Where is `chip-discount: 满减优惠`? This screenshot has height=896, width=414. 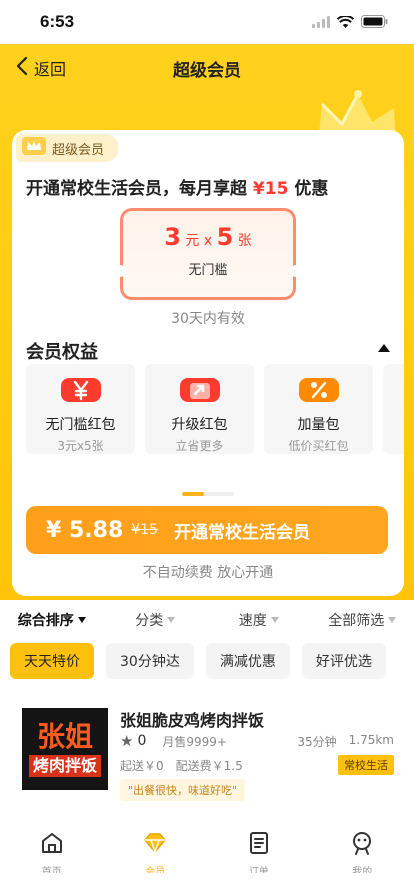 chip-discount: 满减优惠 is located at coordinates (247, 661).